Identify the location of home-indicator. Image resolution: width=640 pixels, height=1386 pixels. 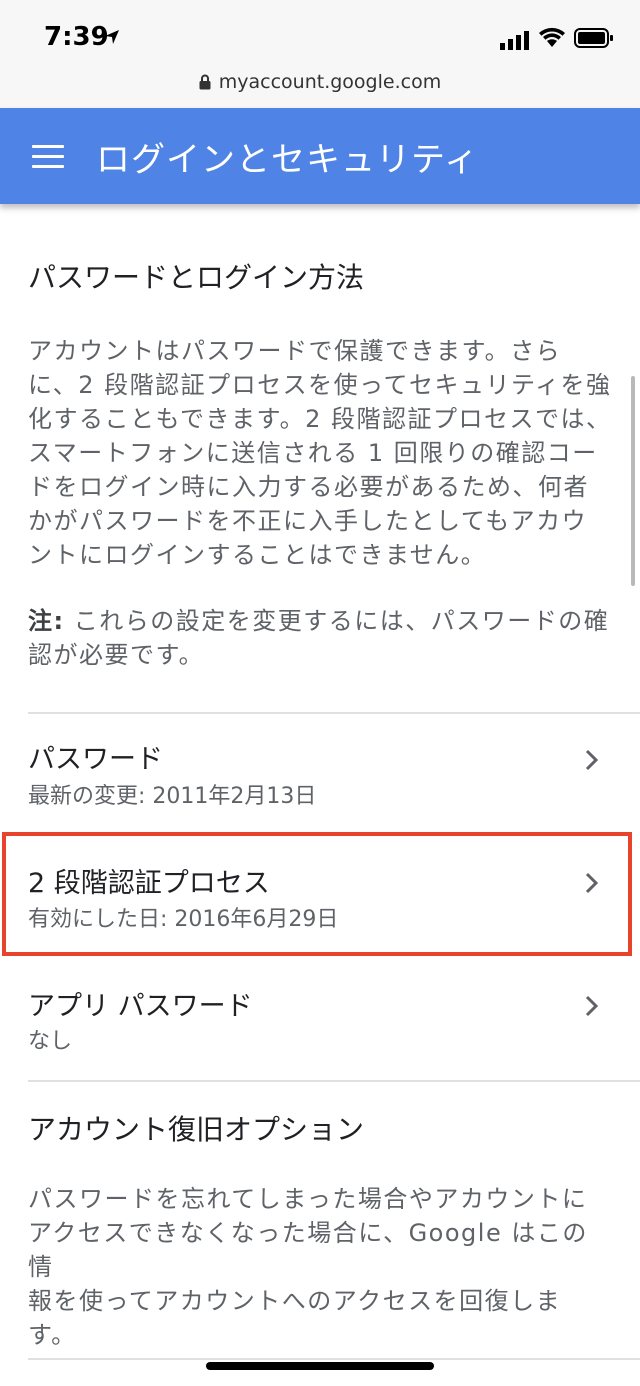
(320, 1366).